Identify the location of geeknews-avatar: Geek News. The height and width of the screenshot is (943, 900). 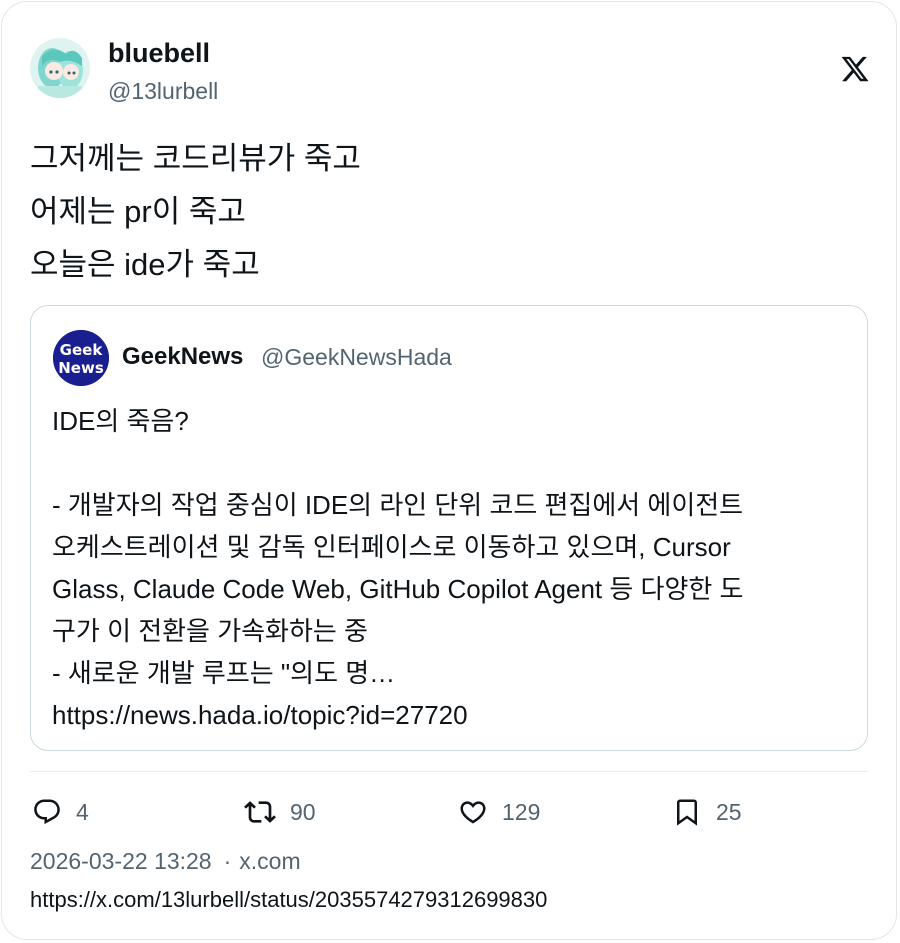
(81, 358).